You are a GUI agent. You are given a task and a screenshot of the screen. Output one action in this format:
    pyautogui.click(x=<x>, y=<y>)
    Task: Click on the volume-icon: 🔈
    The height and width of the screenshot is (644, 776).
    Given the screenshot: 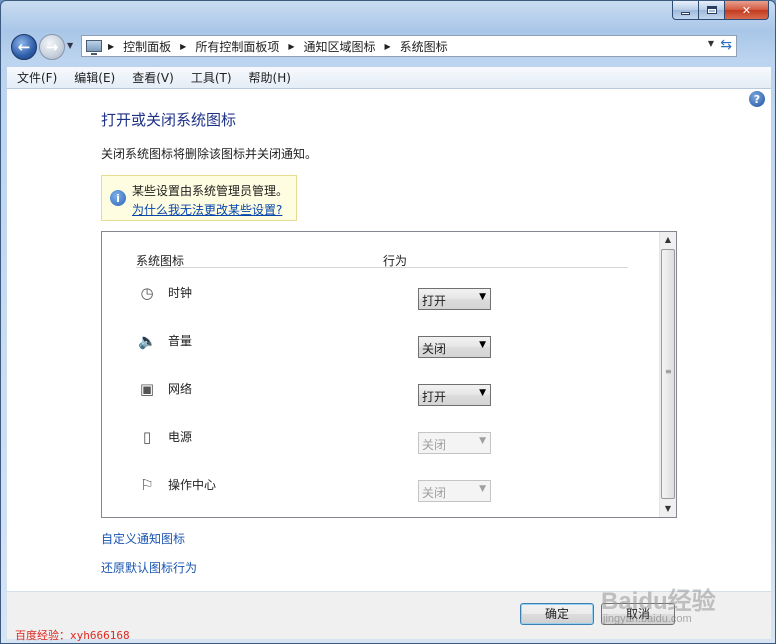 What is the action you would take?
    pyautogui.click(x=147, y=341)
    